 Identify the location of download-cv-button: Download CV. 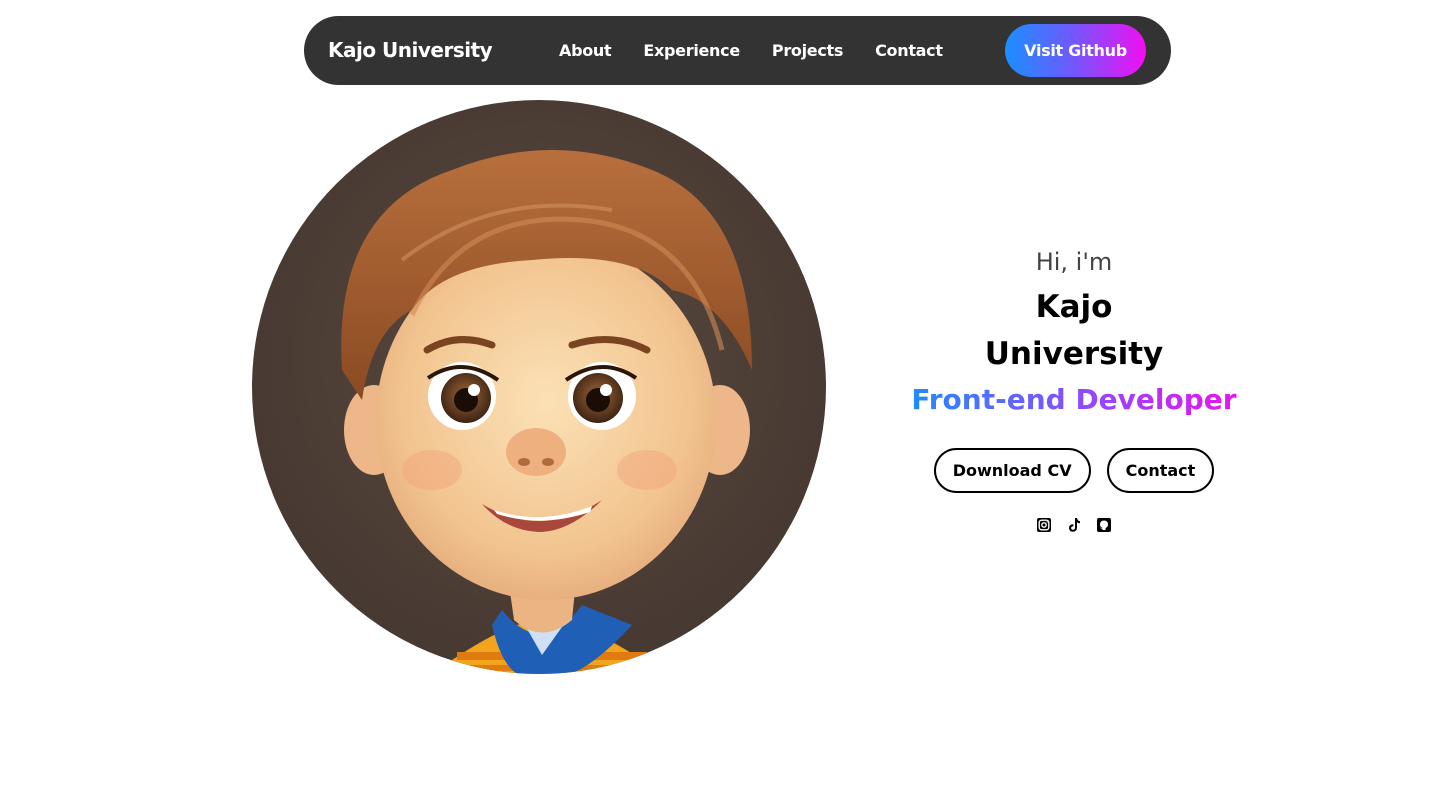
(1012, 470).